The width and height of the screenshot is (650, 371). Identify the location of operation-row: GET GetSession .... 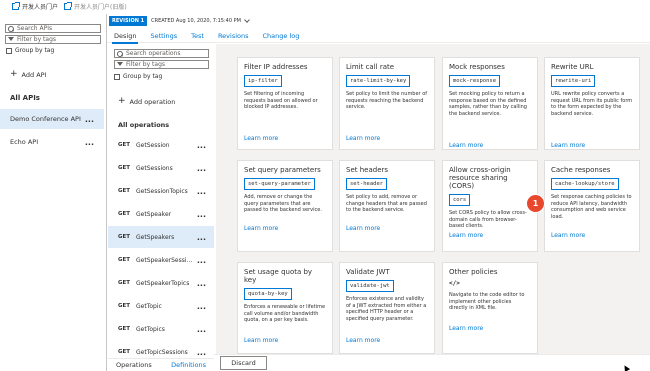
(161, 145).